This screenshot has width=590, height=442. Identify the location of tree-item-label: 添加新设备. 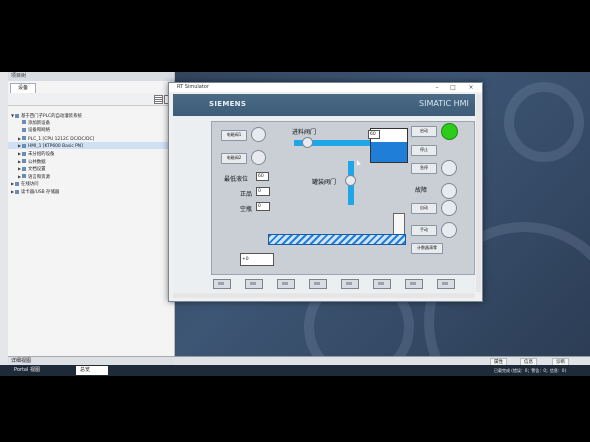
(39, 123).